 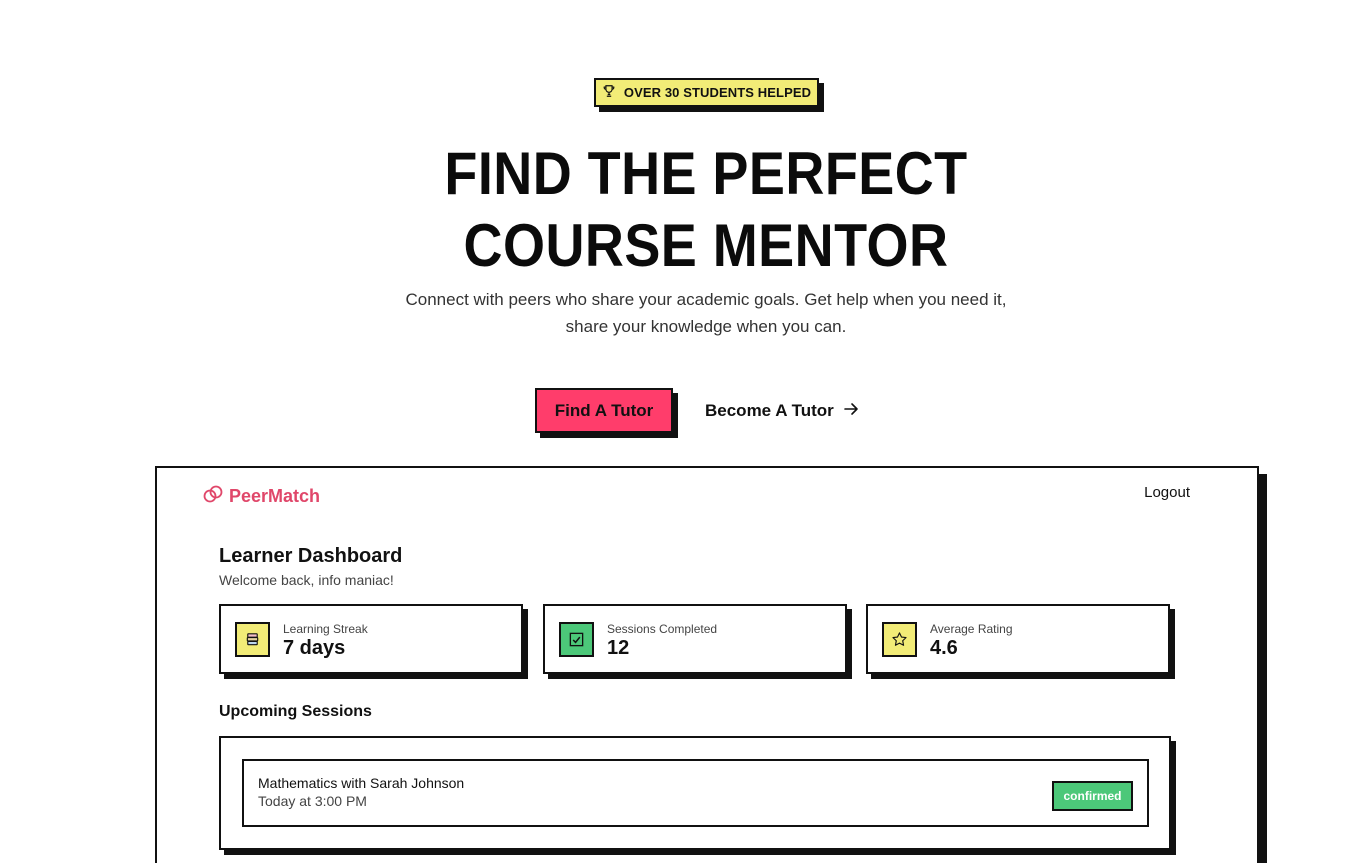 What do you see at coordinates (576, 639) in the screenshot?
I see `check-icon` at bounding box center [576, 639].